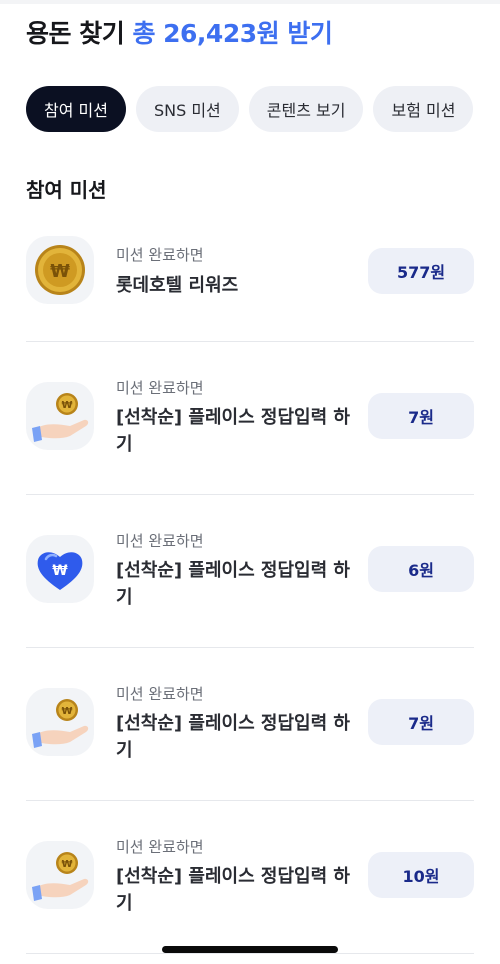  I want to click on mission-reward-button: 10원, so click(421, 875).